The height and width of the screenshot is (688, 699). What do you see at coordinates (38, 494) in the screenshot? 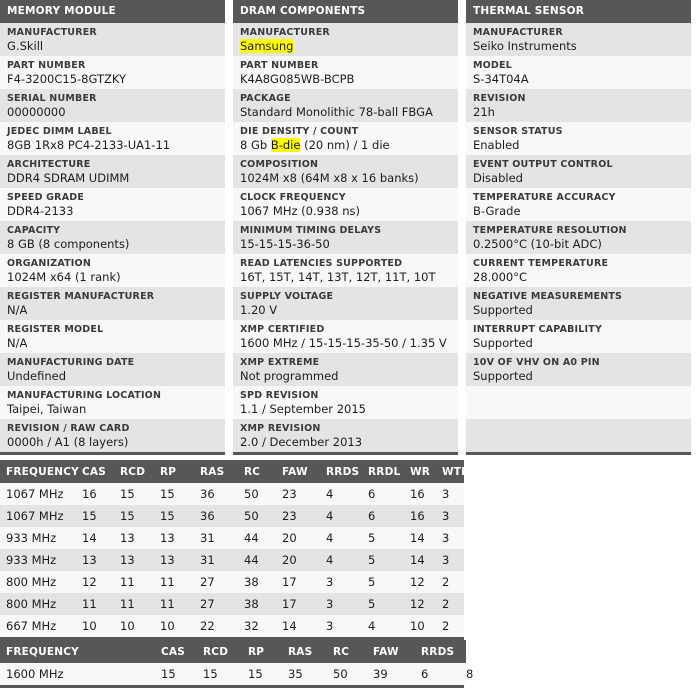
I see `frequency-cell: 1067 MHz` at bounding box center [38, 494].